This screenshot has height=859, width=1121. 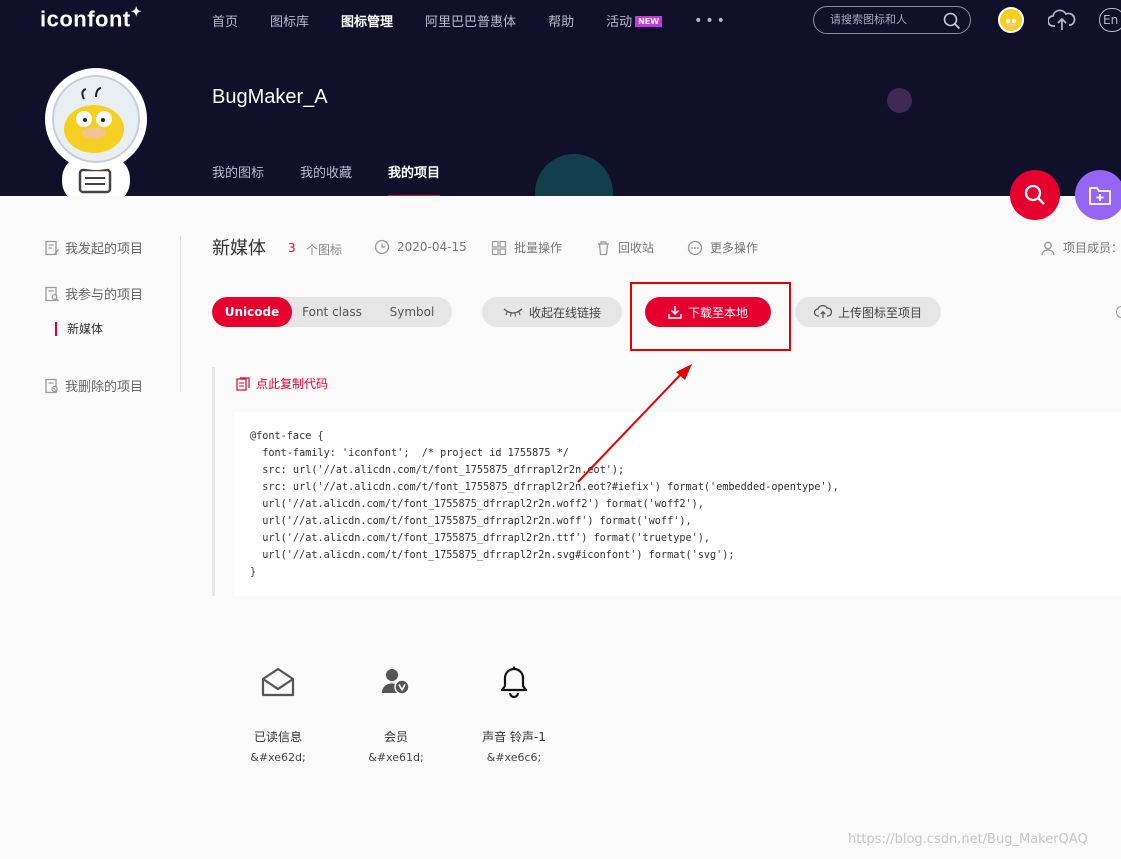 I want to click on csdn-watermark: https://blog.csdn.net/Bug_MakerQAQ, so click(x=968, y=839).